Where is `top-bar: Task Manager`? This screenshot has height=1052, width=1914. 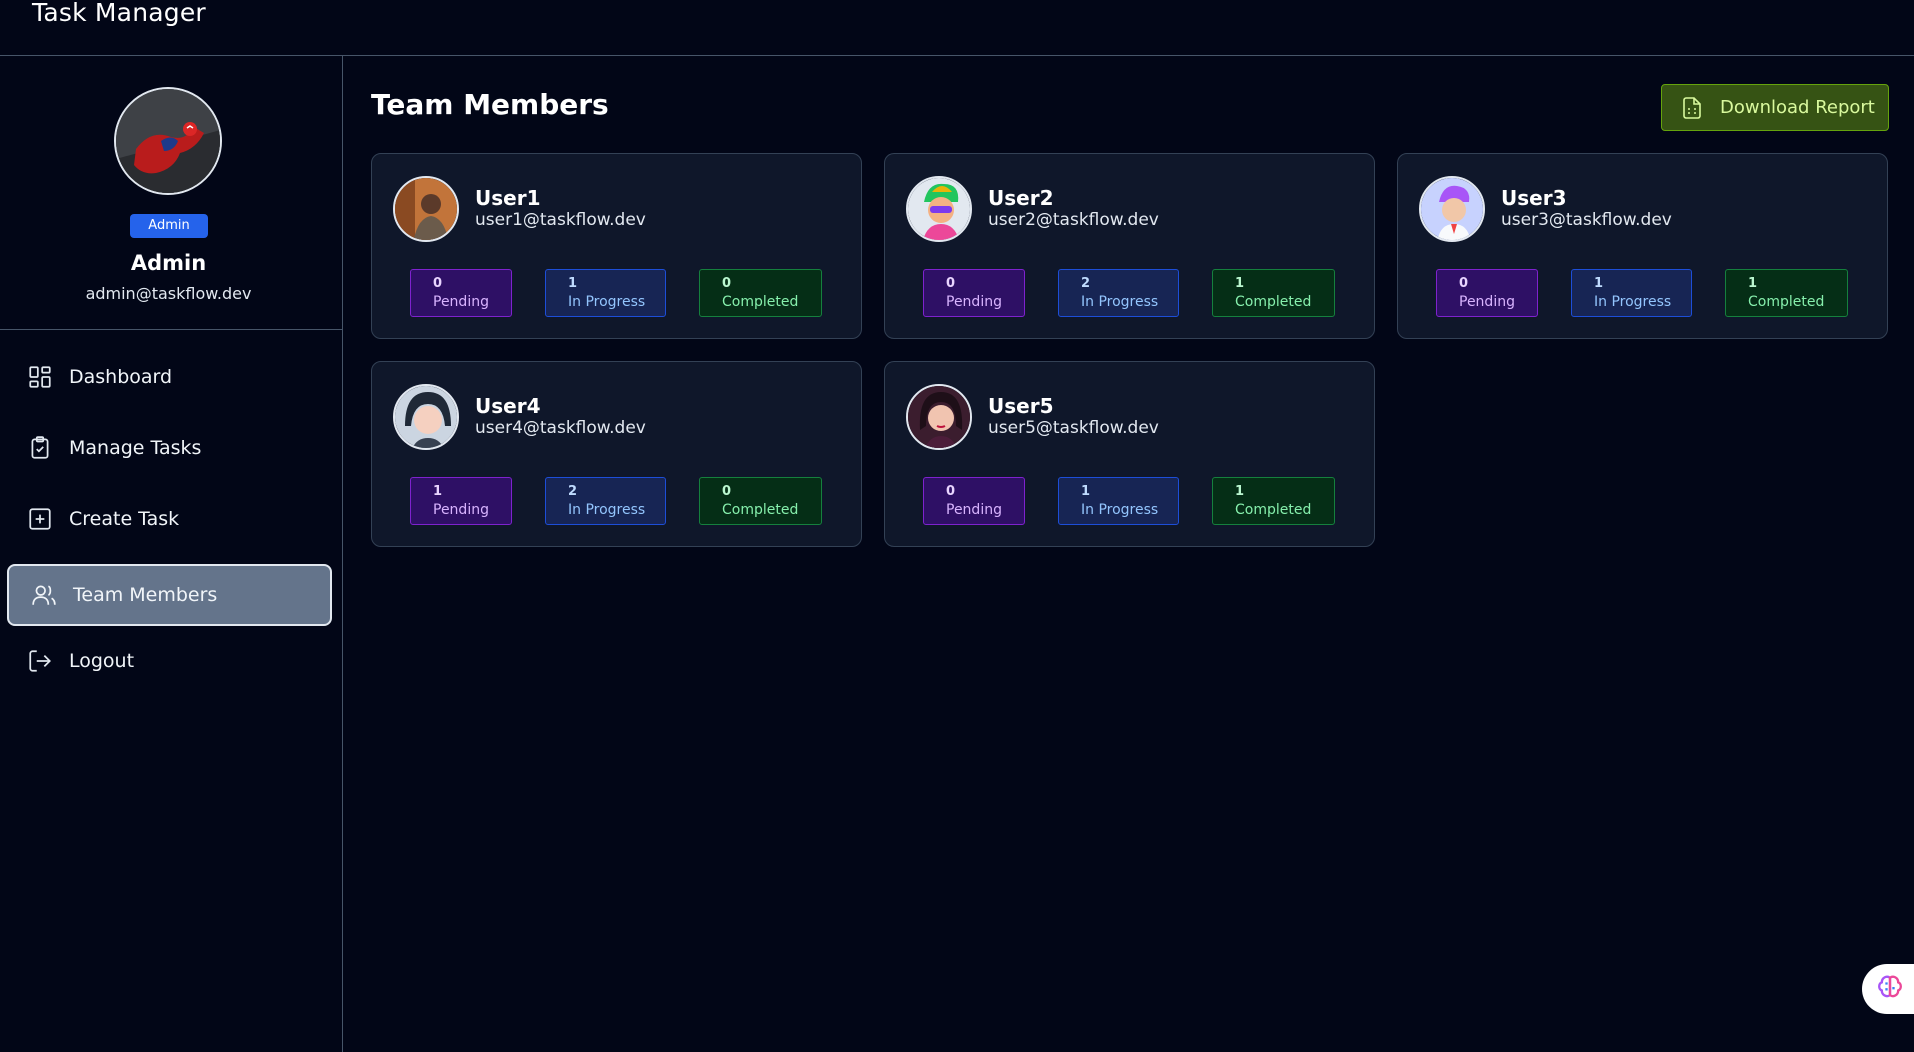 top-bar: Task Manager is located at coordinates (957, 28).